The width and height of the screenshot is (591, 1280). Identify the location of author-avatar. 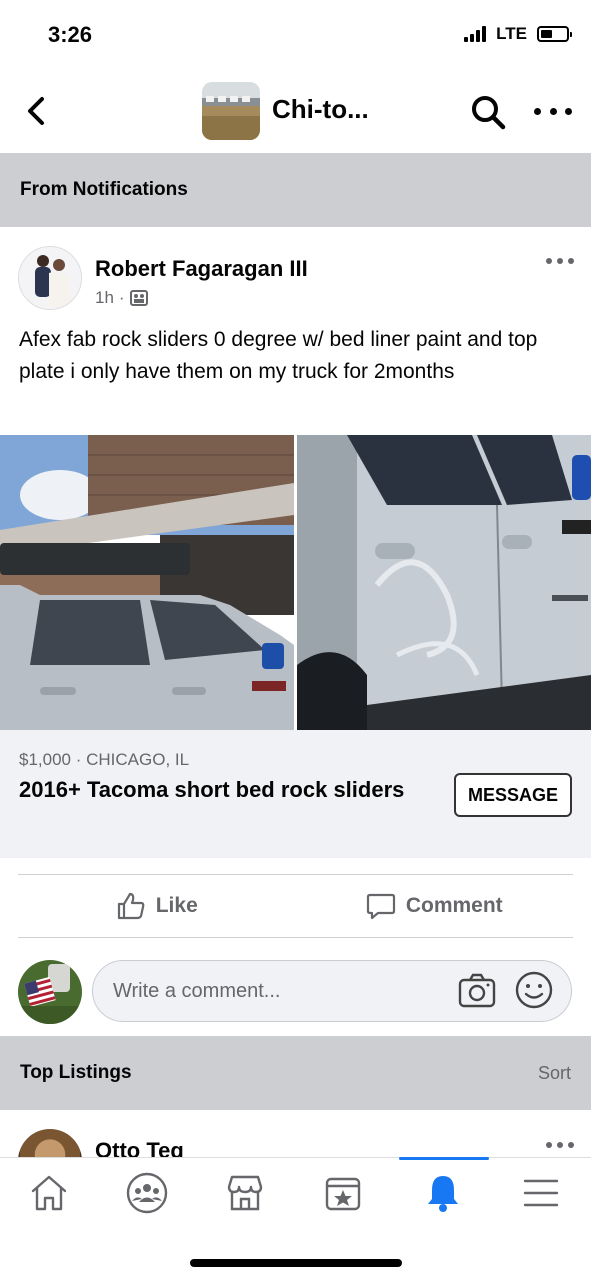
(50, 278).